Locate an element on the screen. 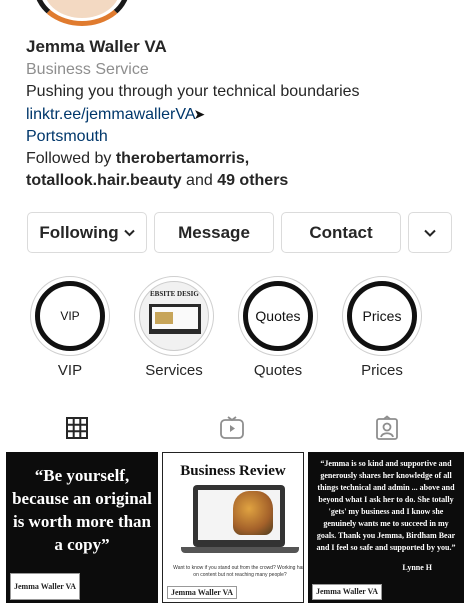  tab-tagged is located at coordinates (386, 428).